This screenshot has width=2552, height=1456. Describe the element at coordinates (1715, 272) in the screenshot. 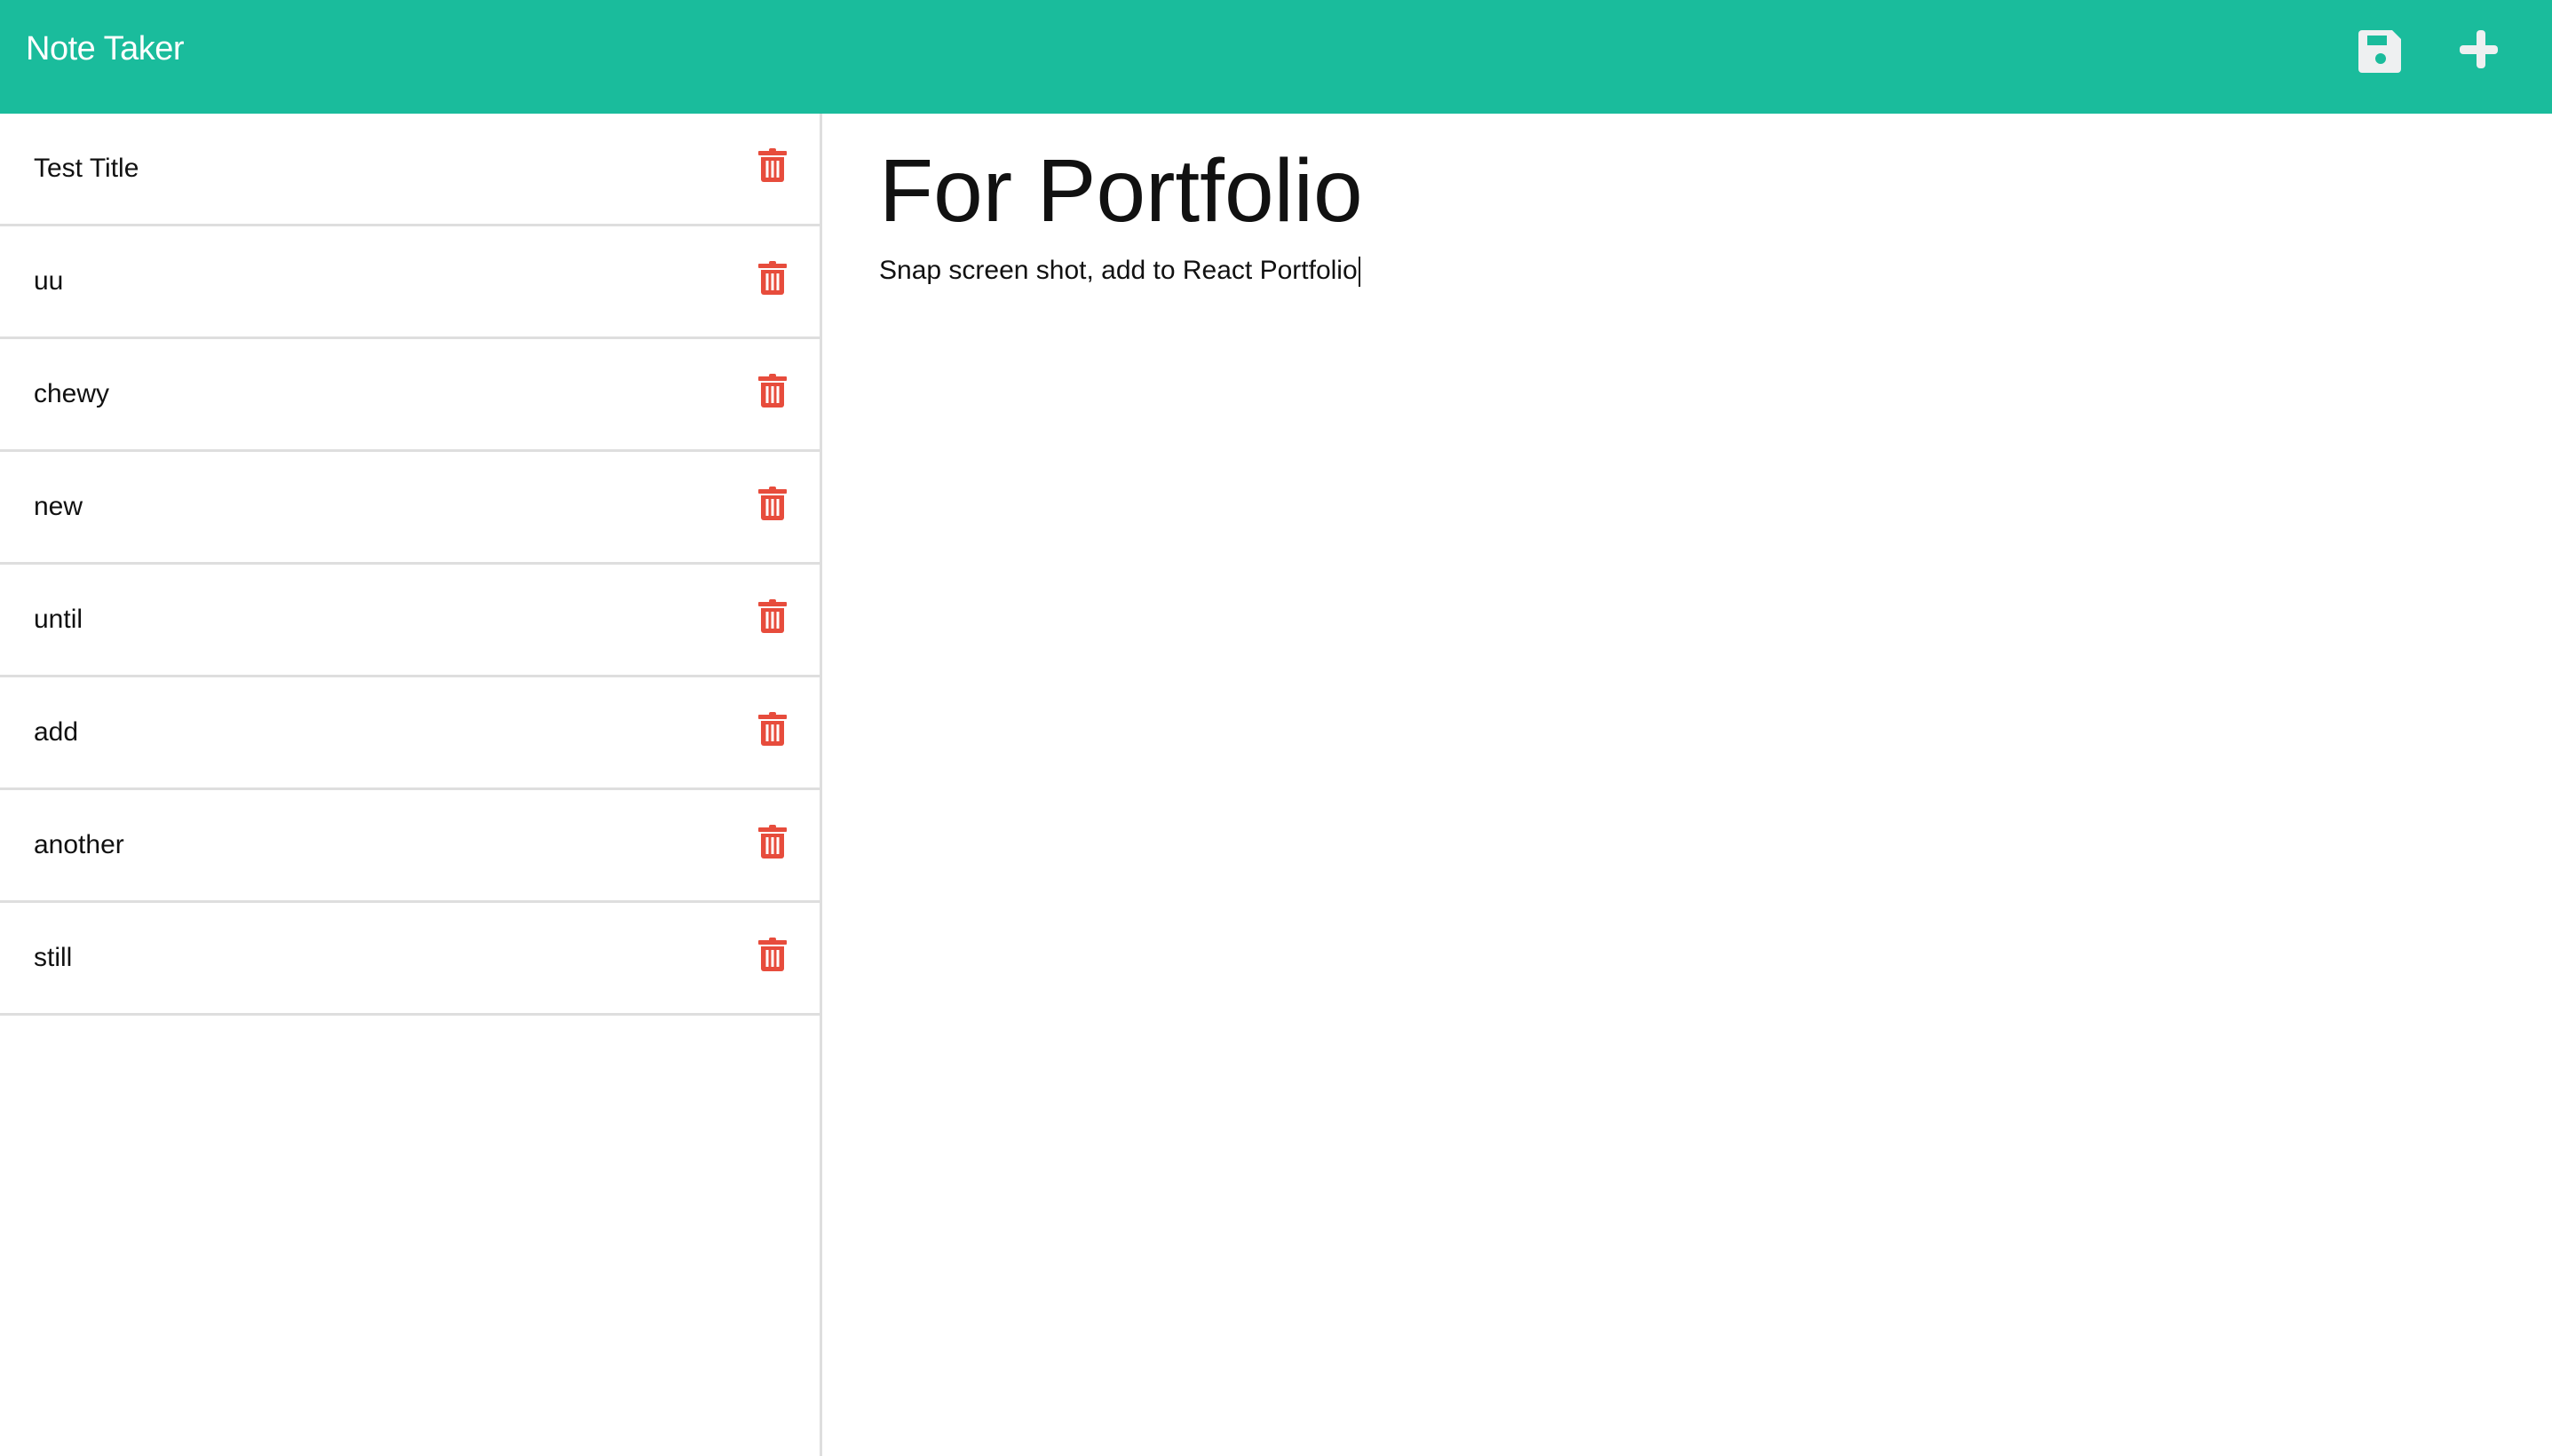

I see `note-text-input: Snap screen shot, add to React Portfolio` at that location.